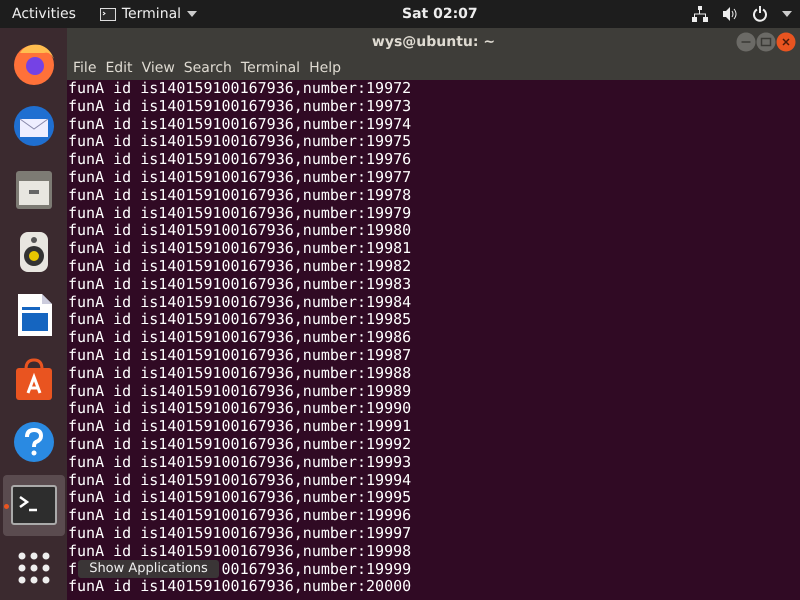  Describe the element at coordinates (240, 267) in the screenshot. I see `terminal-line: funA id is140159100167936,number:19982` at that location.